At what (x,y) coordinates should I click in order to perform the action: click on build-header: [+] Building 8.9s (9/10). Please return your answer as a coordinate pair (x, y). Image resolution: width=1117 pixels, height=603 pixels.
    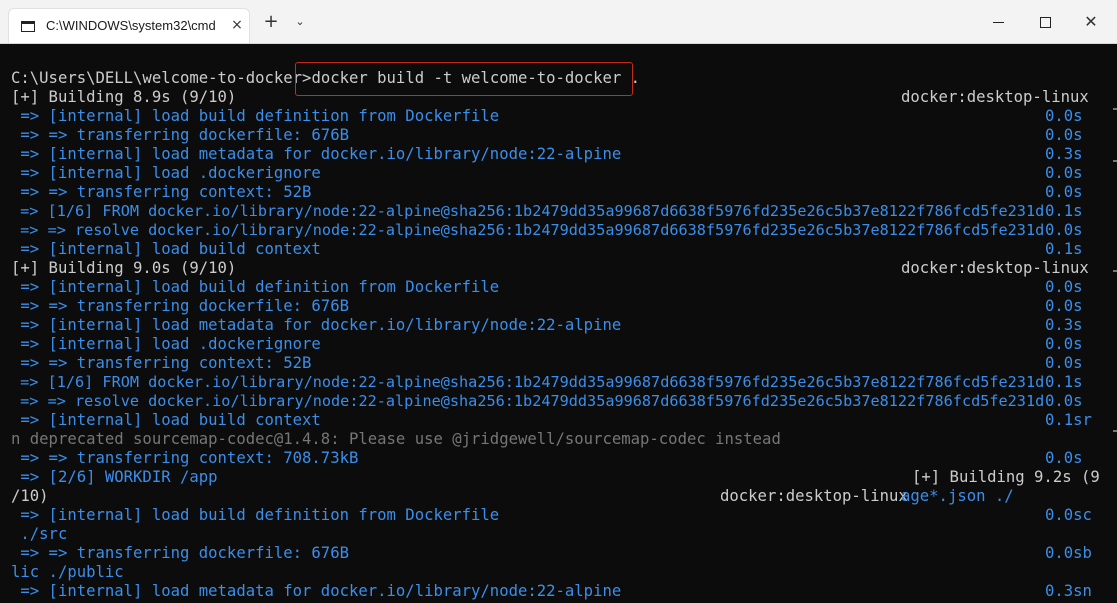
    Looking at the image, I should click on (123, 97).